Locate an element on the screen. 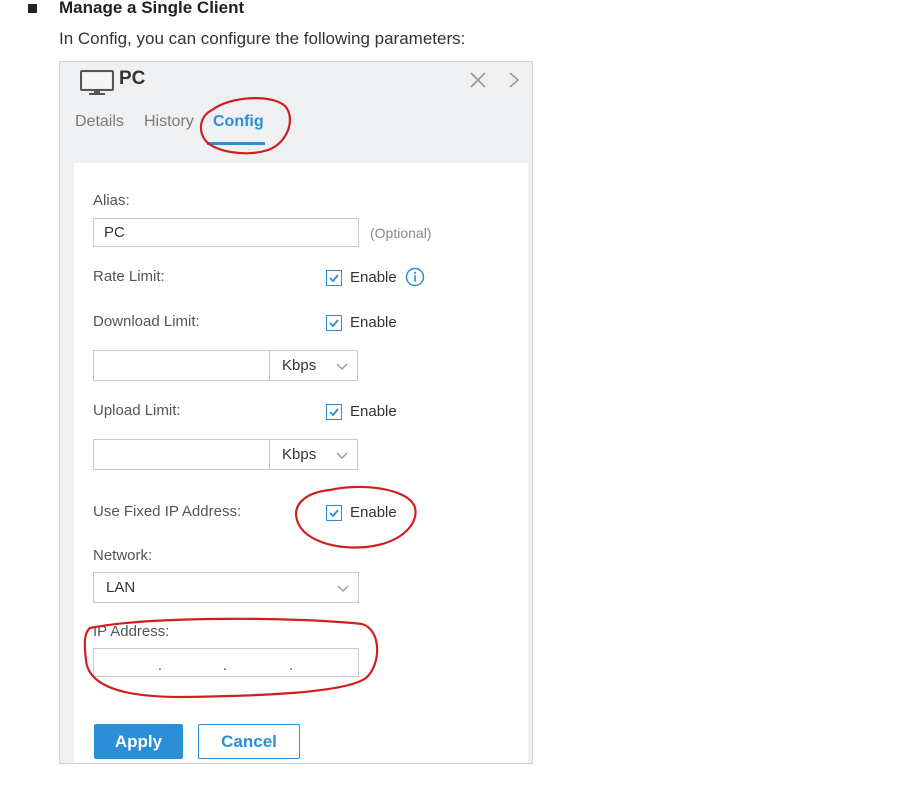 Image resolution: width=919 pixels, height=790 pixels. network-selected-value: LAN is located at coordinates (121, 587).